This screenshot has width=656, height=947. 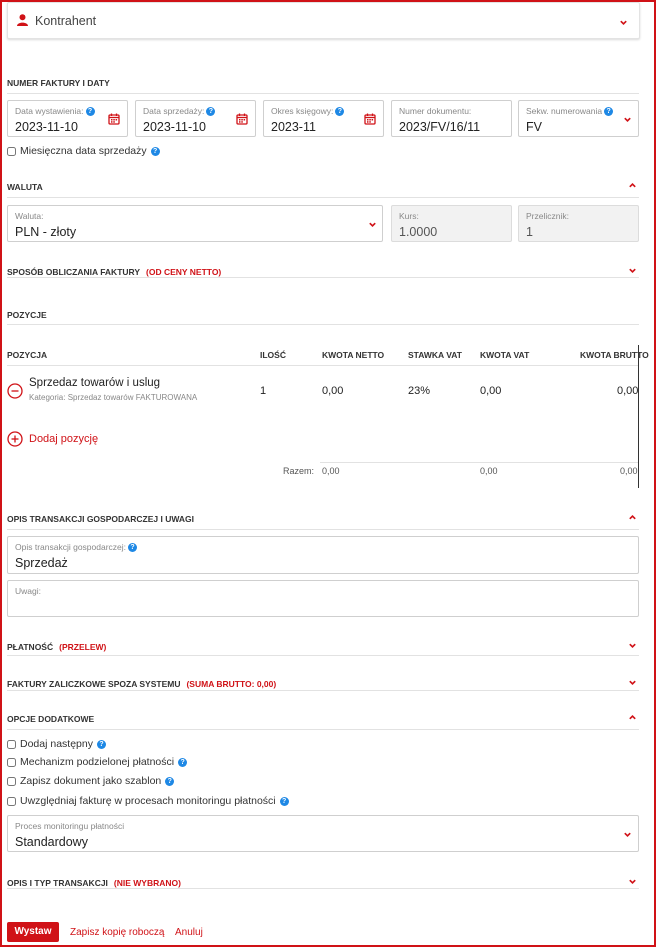 What do you see at coordinates (67, 118) in the screenshot?
I see `issue-date-field: Data wystawienia:? 2023-11-10` at bounding box center [67, 118].